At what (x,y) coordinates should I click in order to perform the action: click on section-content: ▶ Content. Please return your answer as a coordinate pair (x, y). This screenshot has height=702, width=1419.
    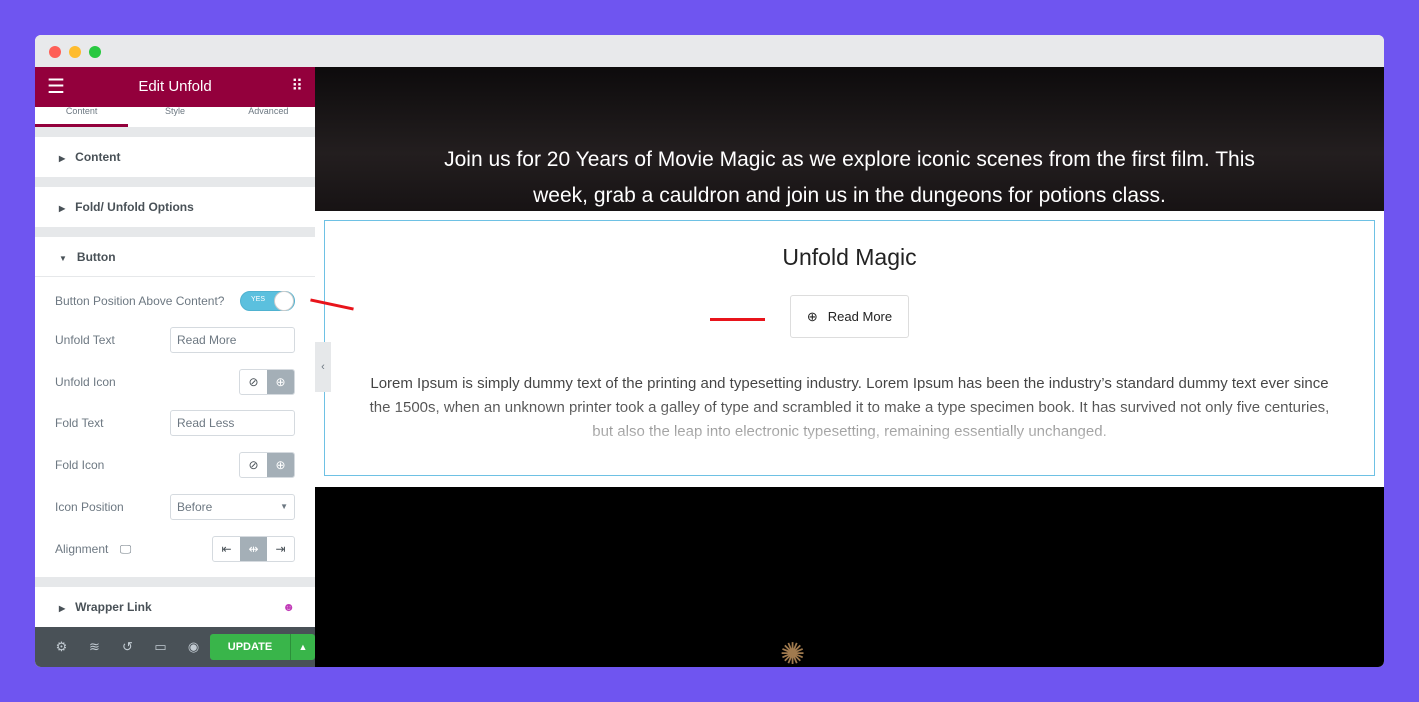
    Looking at the image, I should click on (175, 157).